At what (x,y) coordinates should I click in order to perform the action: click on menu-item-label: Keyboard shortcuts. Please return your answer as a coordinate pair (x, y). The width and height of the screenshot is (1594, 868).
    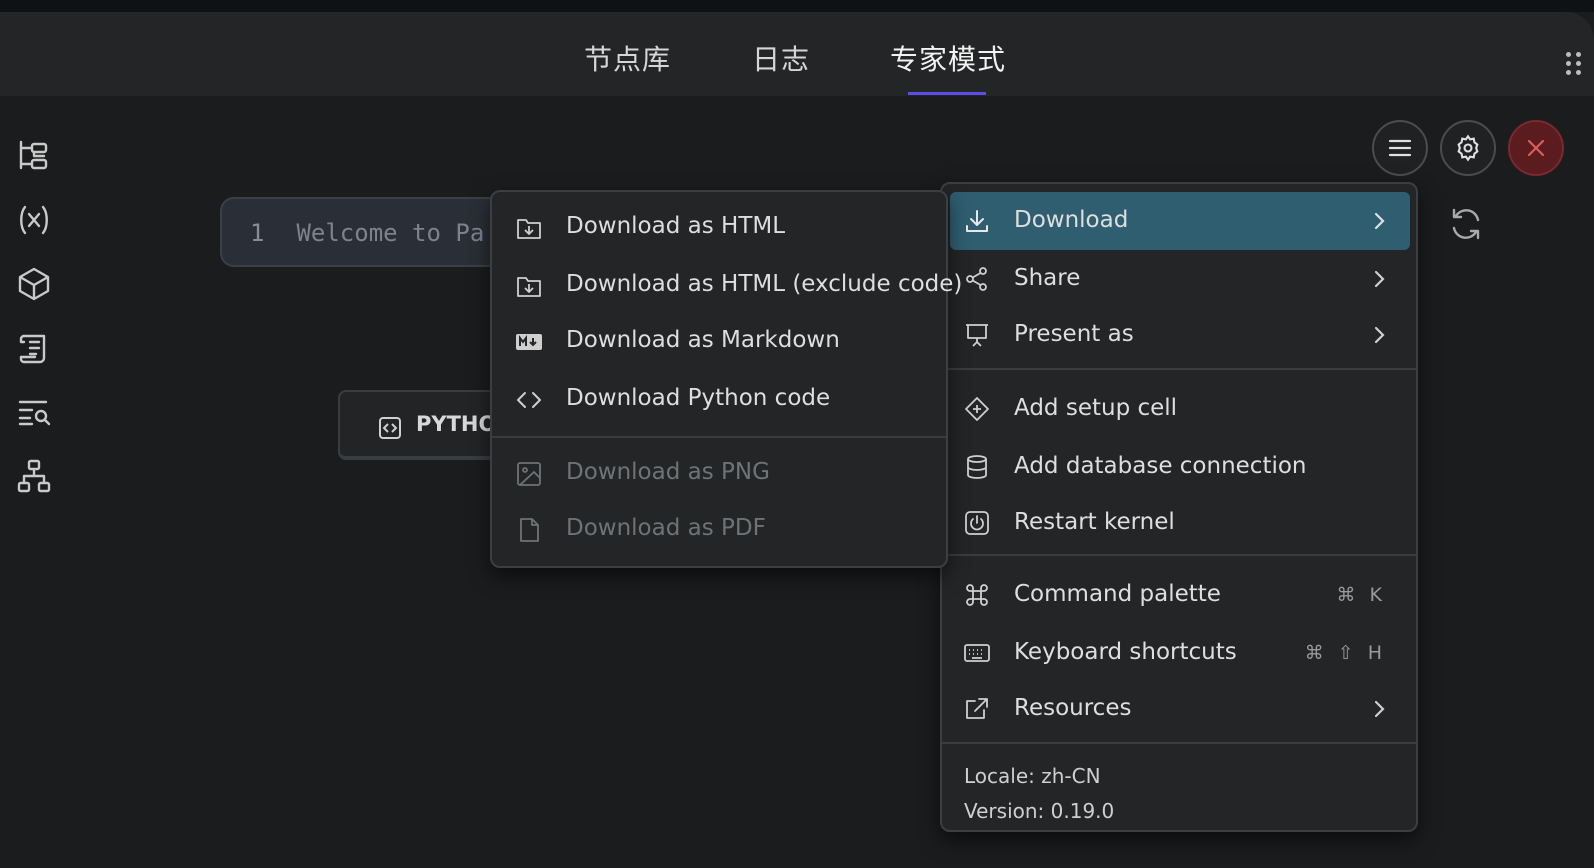
    Looking at the image, I should click on (1125, 652).